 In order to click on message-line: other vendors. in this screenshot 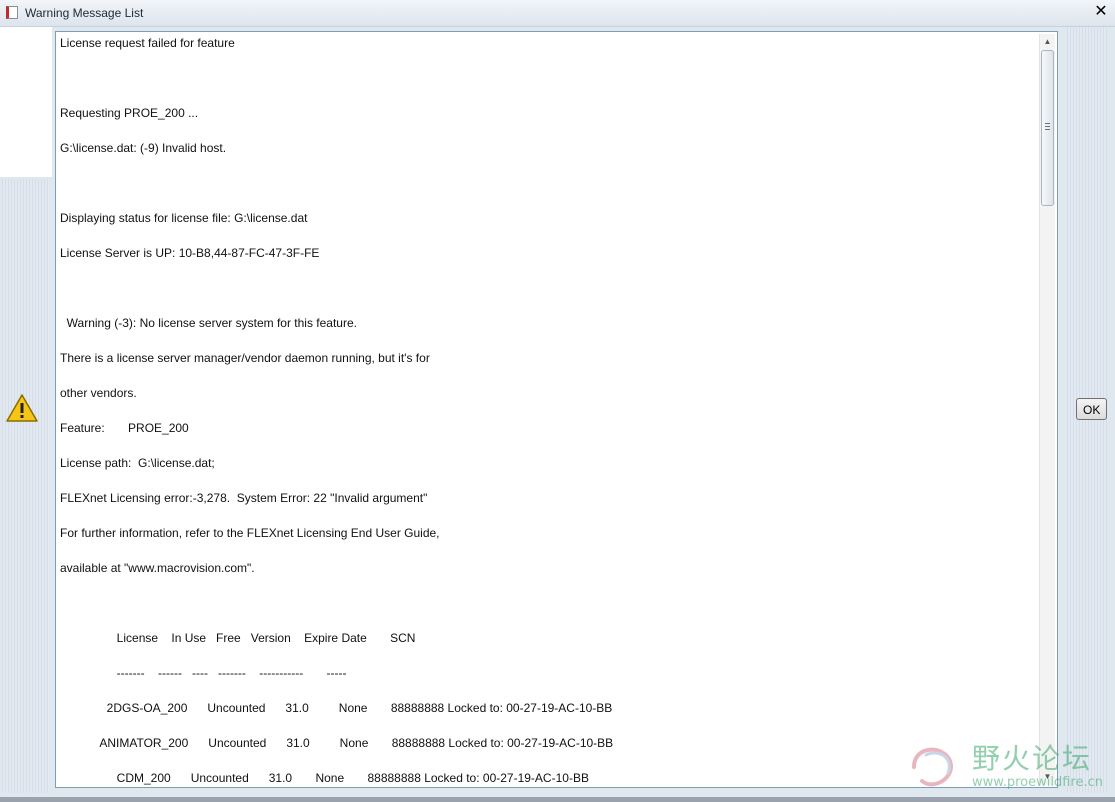, I will do `click(98, 393)`.